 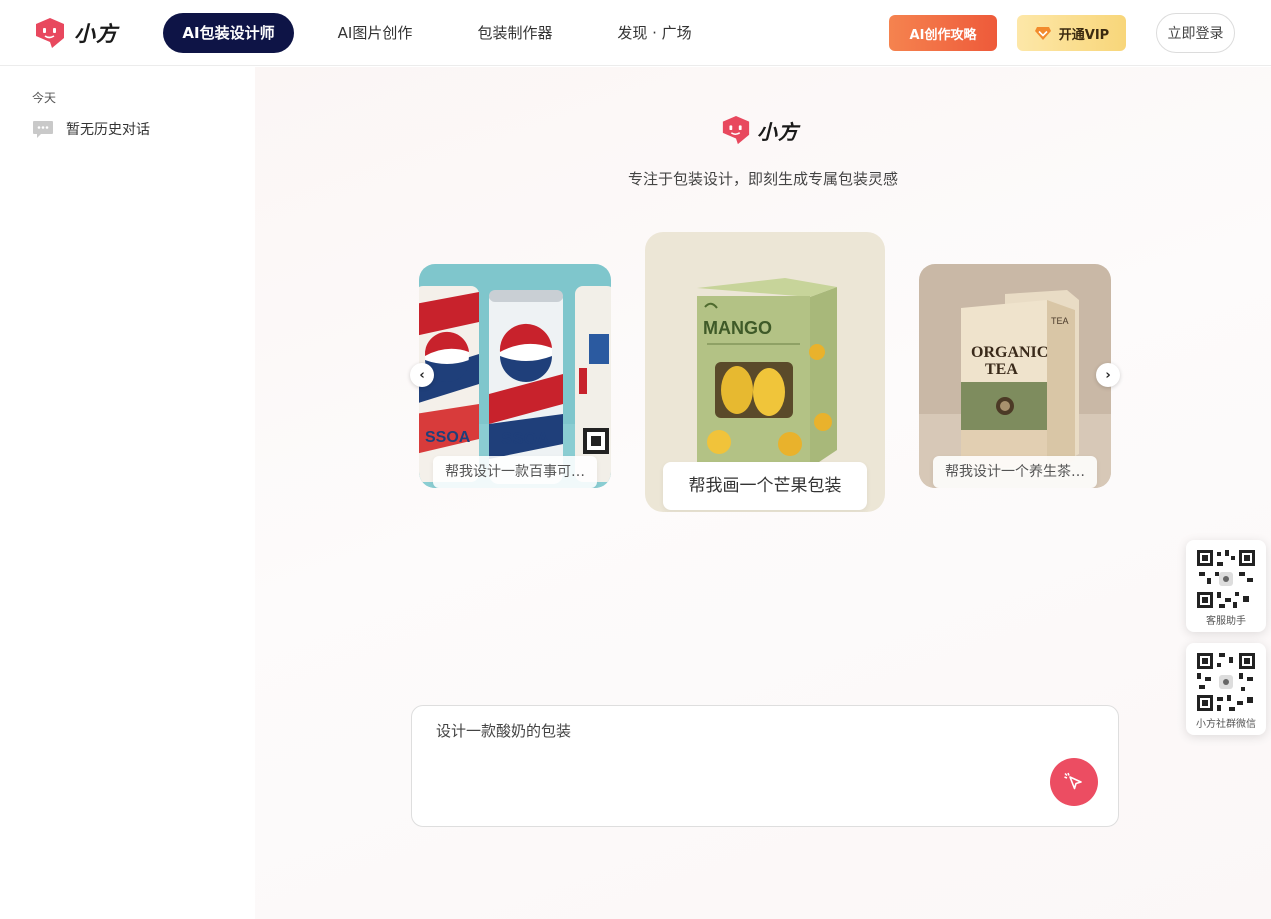 I want to click on soda-cans-image: SSOA SSOA, so click(x=515, y=376).